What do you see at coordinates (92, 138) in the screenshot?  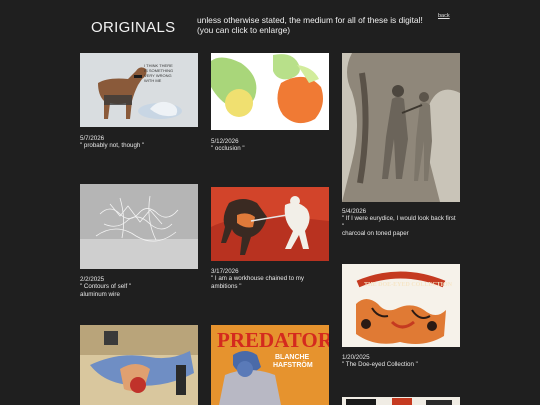 I see `artwork-date: 5/7/2026` at bounding box center [92, 138].